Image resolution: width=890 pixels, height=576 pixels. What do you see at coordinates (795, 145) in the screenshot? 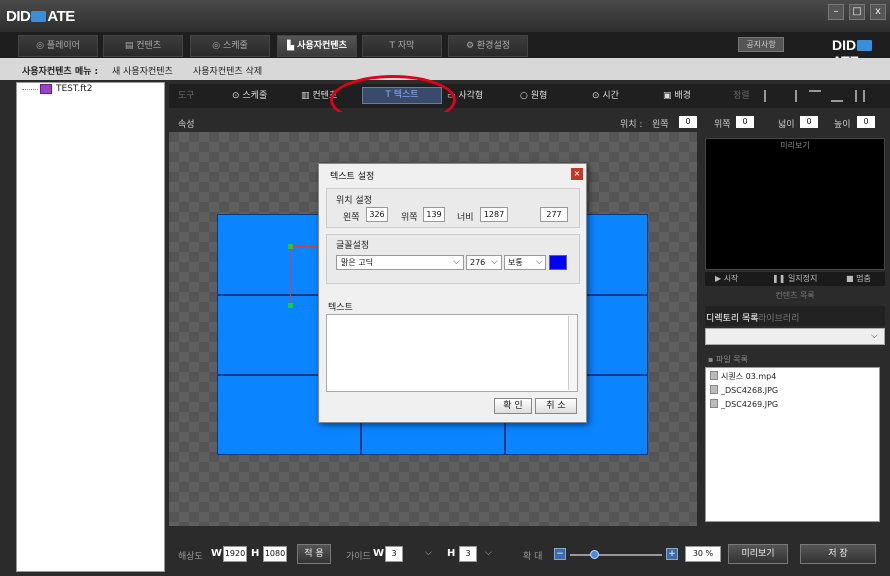
I see `preview-label: 미리보기` at bounding box center [795, 145].